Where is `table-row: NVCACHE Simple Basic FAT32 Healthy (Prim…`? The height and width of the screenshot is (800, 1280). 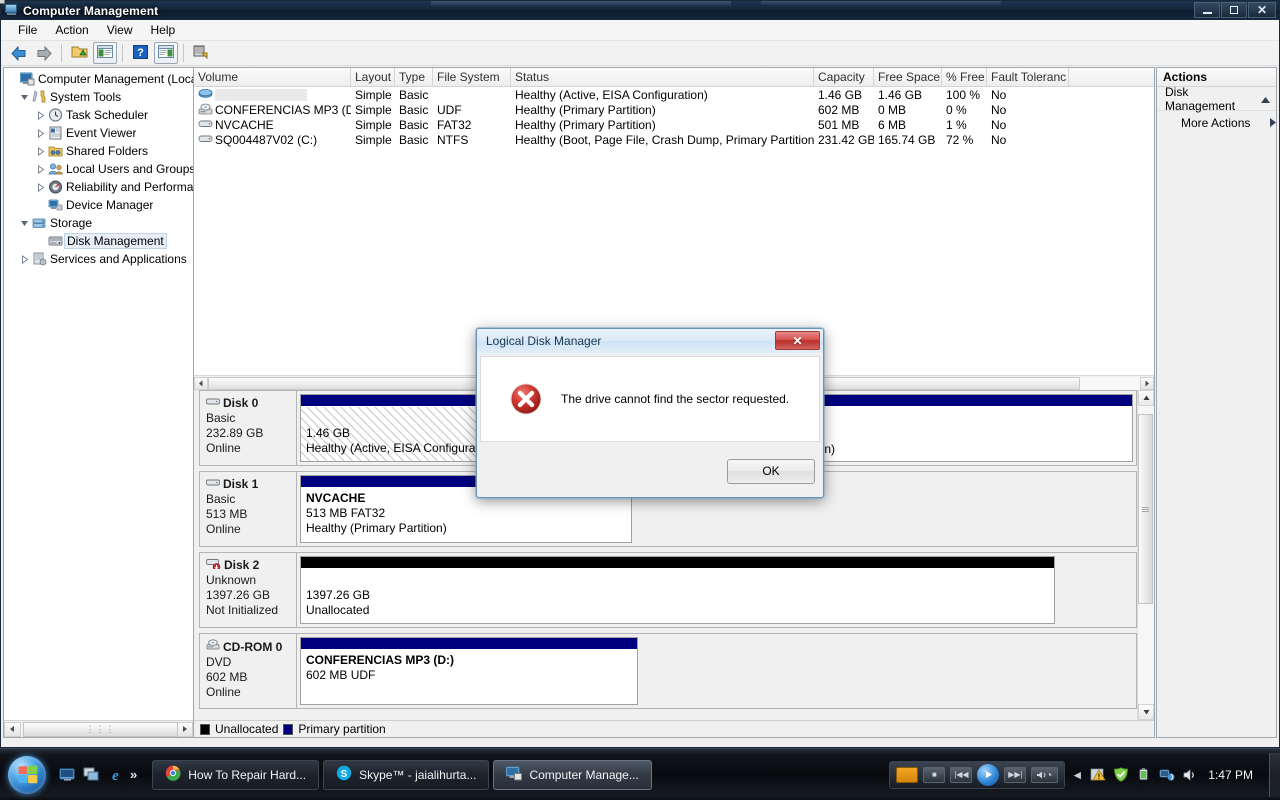 table-row: NVCACHE Simple Basic FAT32 Healthy (Prim… is located at coordinates (674, 124).